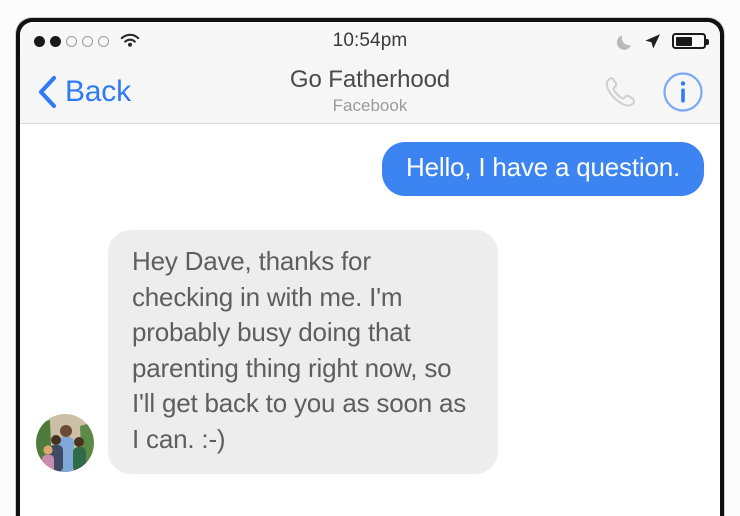 Image resolution: width=740 pixels, height=516 pixels. Describe the element at coordinates (684, 41) in the screenshot. I see `battery-level-fill` at that location.